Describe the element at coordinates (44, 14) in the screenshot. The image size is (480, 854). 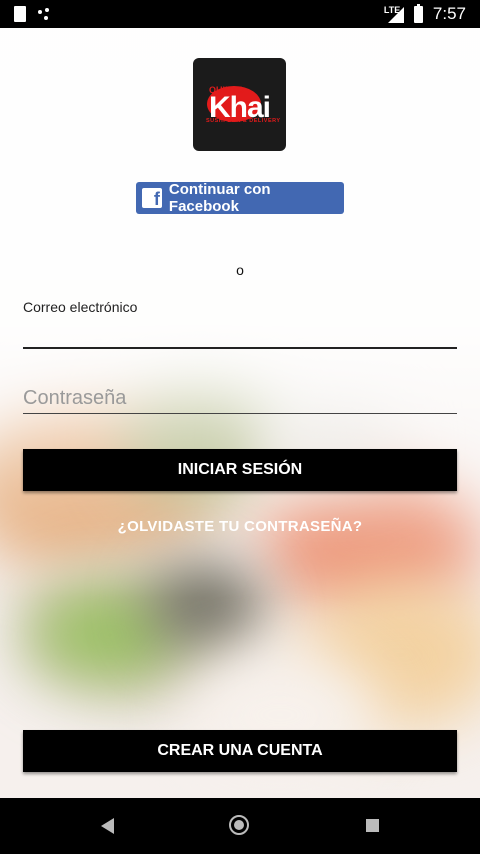
I see `assistant-dots-icon` at that location.